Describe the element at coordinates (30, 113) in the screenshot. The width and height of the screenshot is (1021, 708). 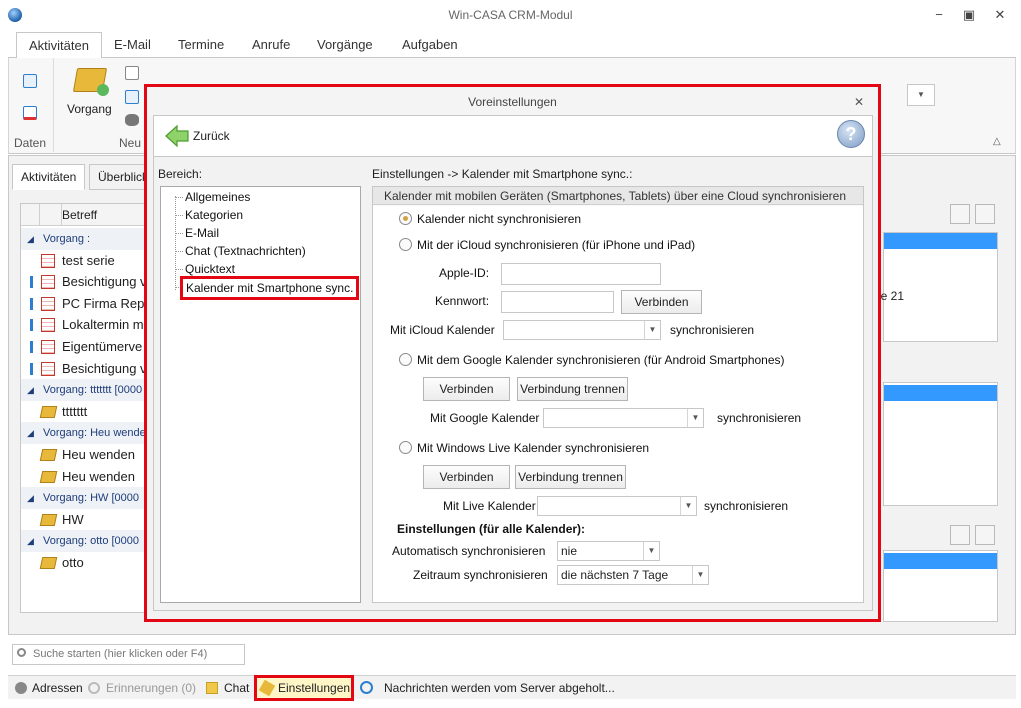
I see `delete-icon` at that location.